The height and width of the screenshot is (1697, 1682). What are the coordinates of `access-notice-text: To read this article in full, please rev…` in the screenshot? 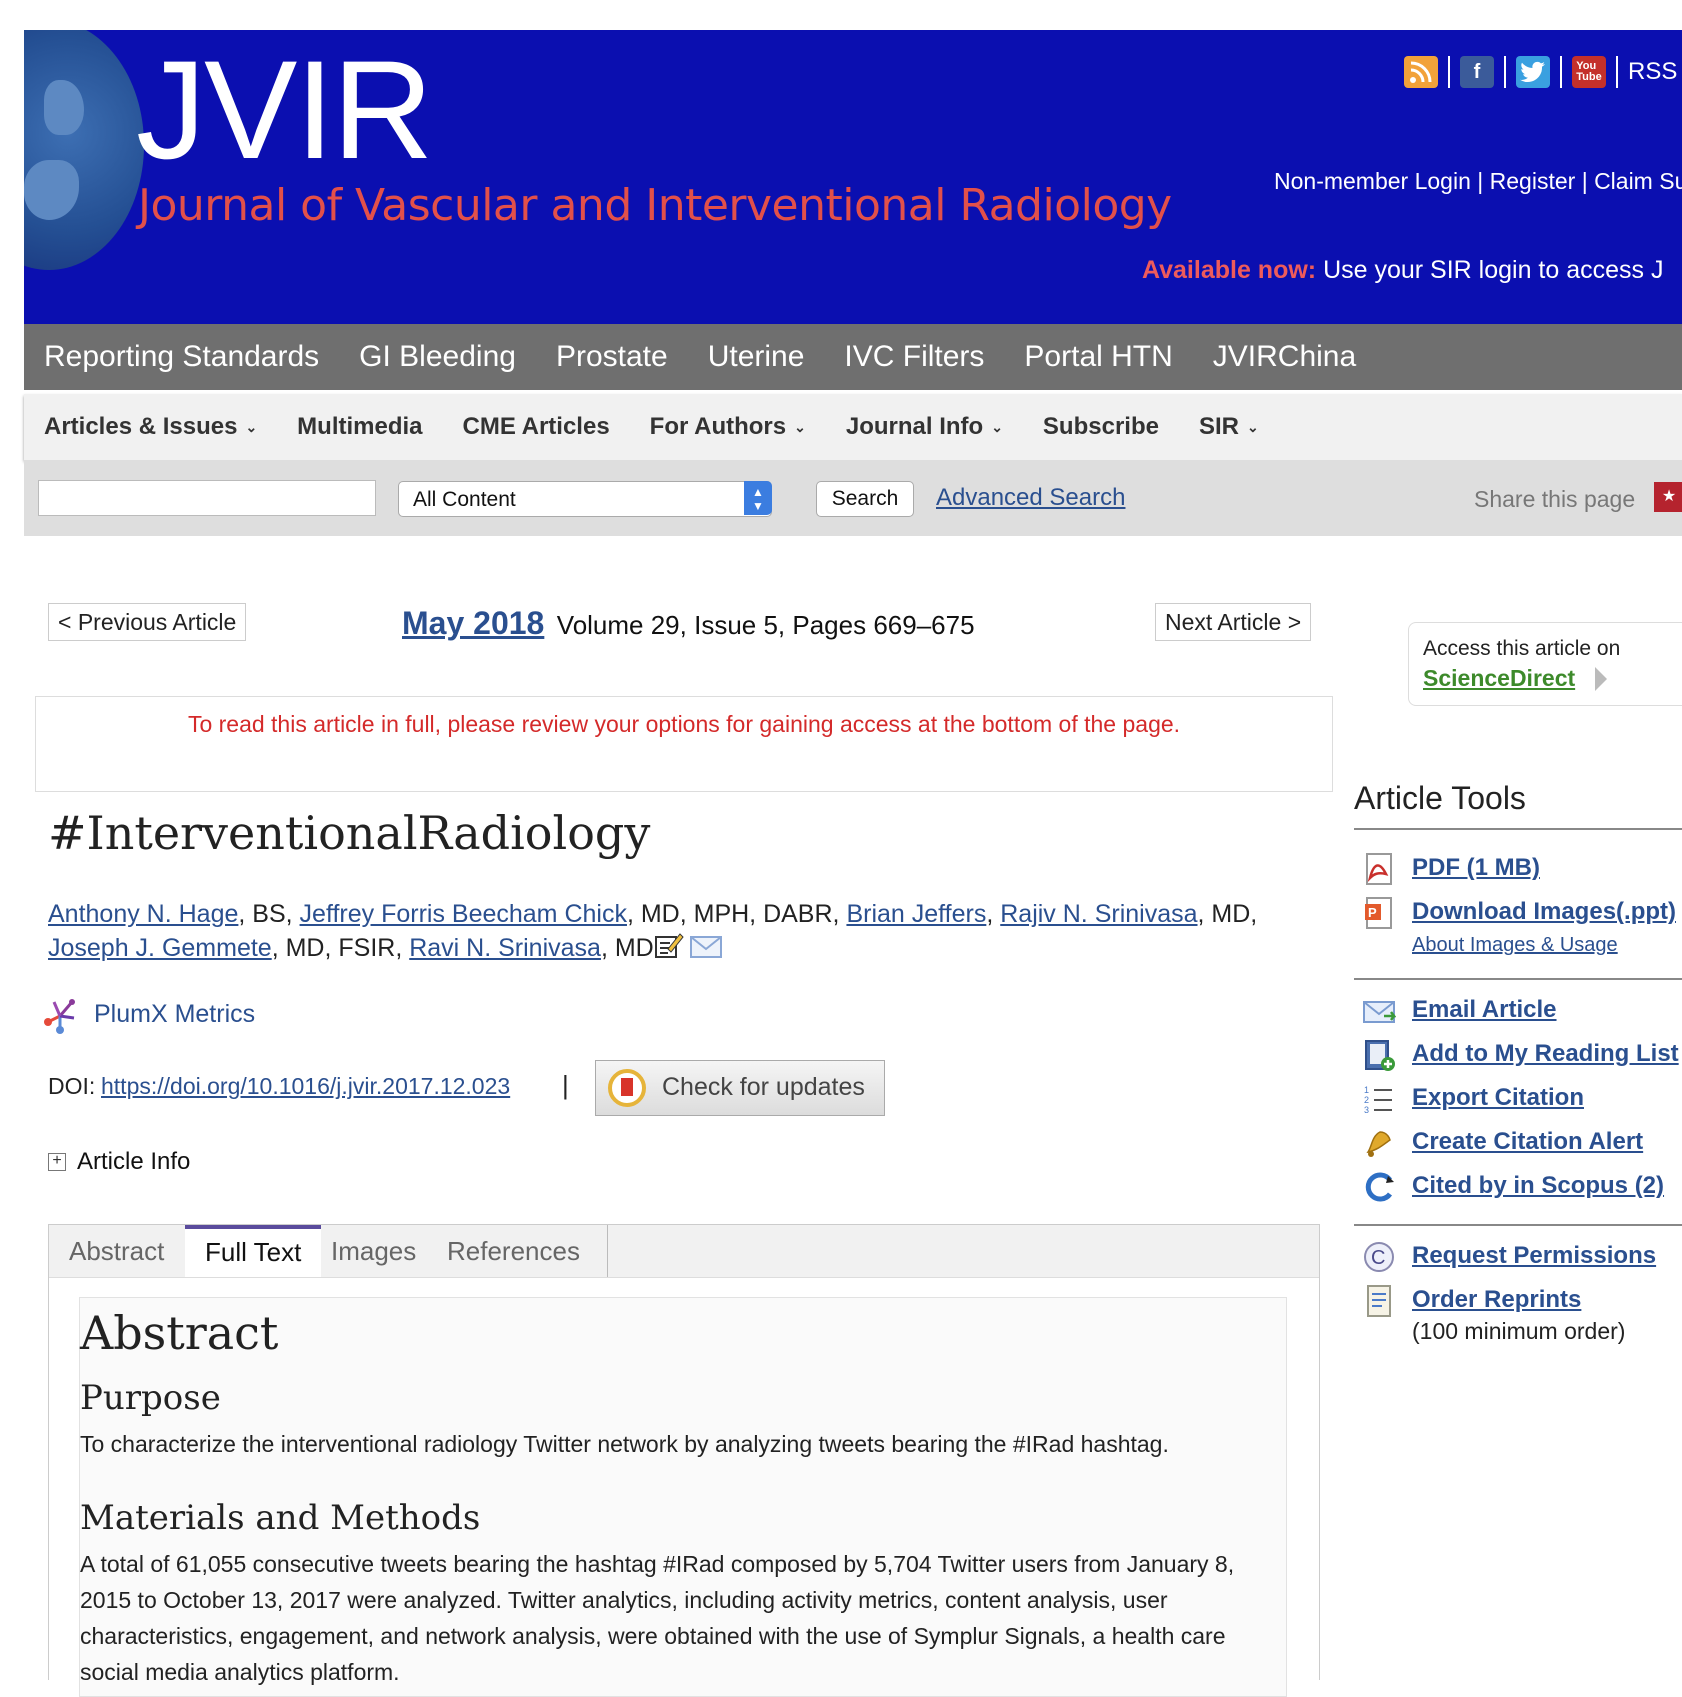 It's located at (684, 724).